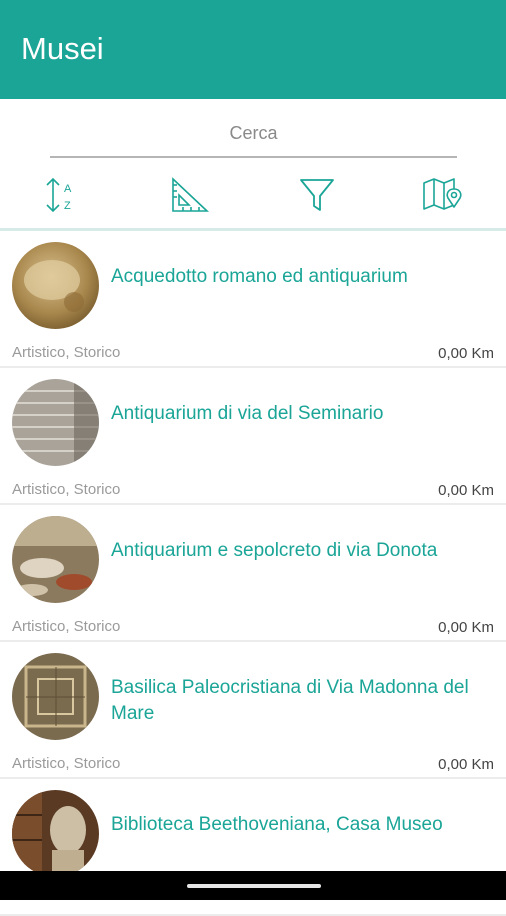 The image size is (506, 916). I want to click on svg-text: A, so click(68, 189).